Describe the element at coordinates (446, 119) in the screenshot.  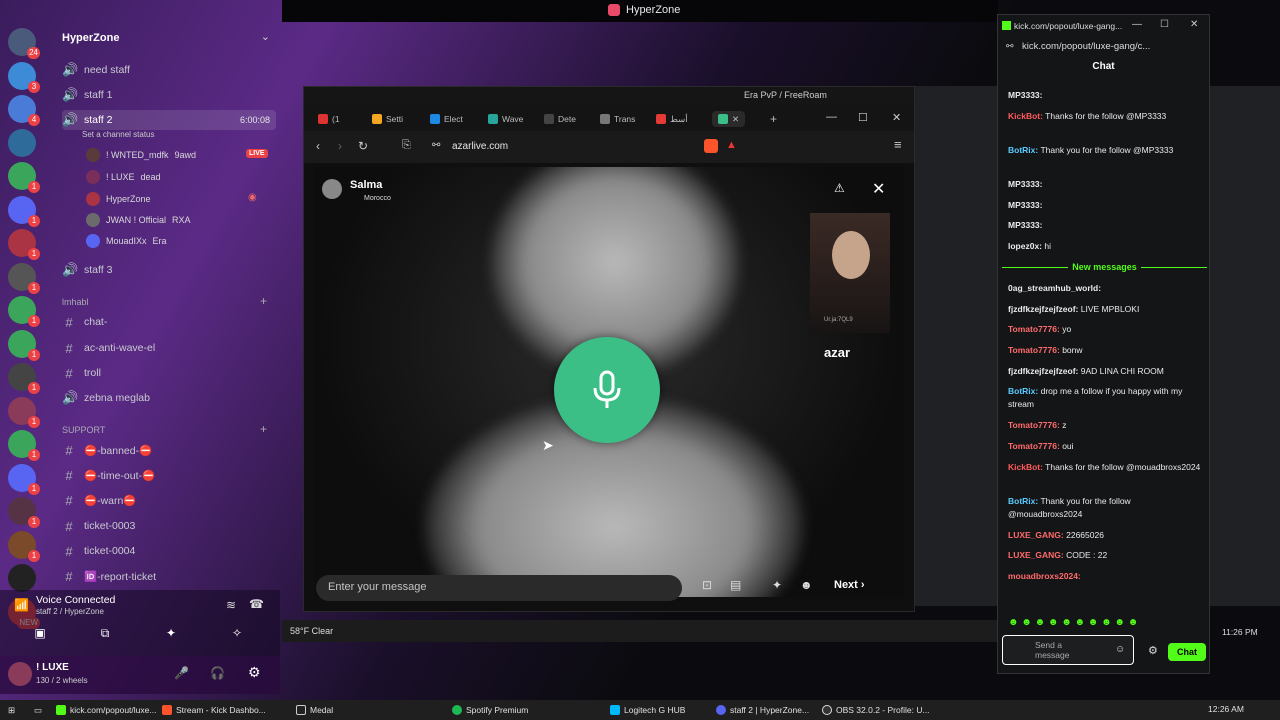
I see `browser-tab: Elect` at that location.